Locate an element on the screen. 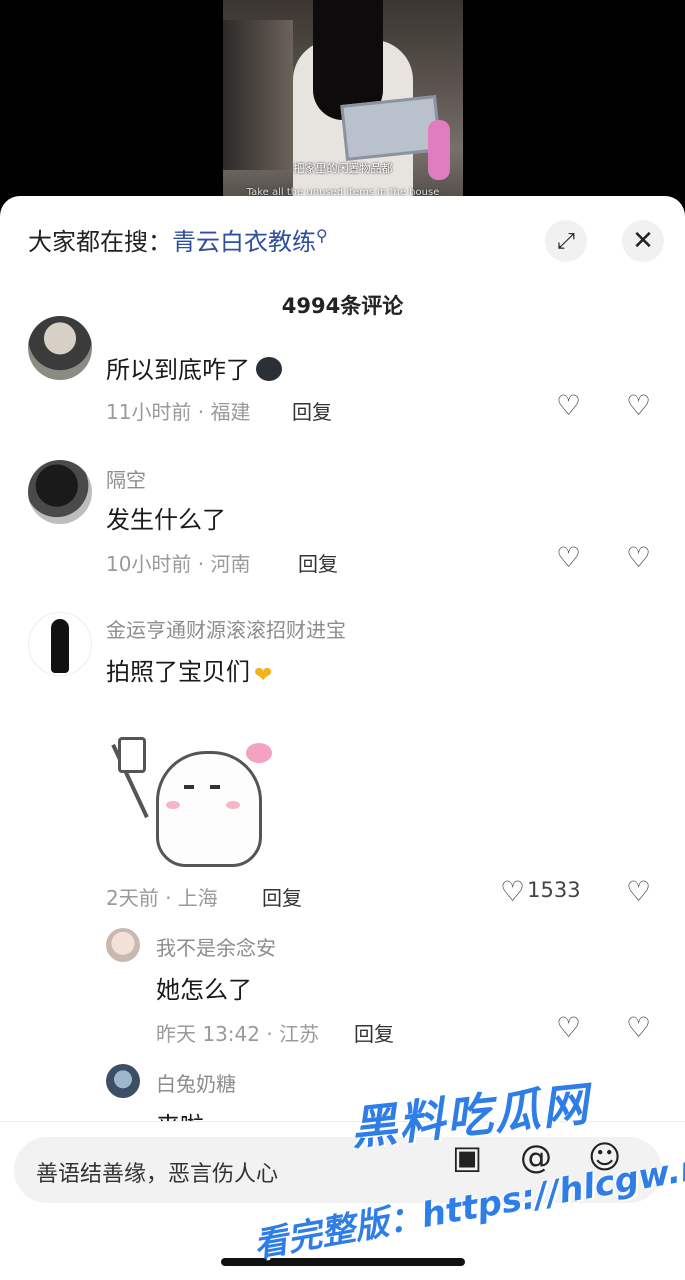 The height and width of the screenshot is (1280, 685). comment-sticker-image is located at coordinates (194, 789).